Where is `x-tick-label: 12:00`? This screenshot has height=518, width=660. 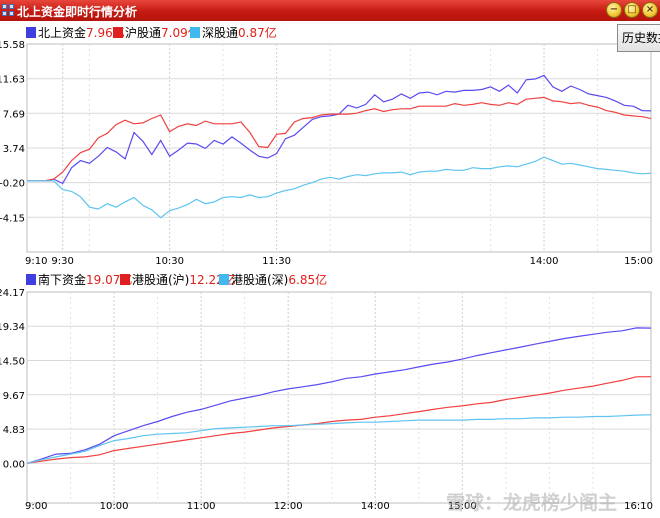 x-tick-label: 12:00 is located at coordinates (288, 506).